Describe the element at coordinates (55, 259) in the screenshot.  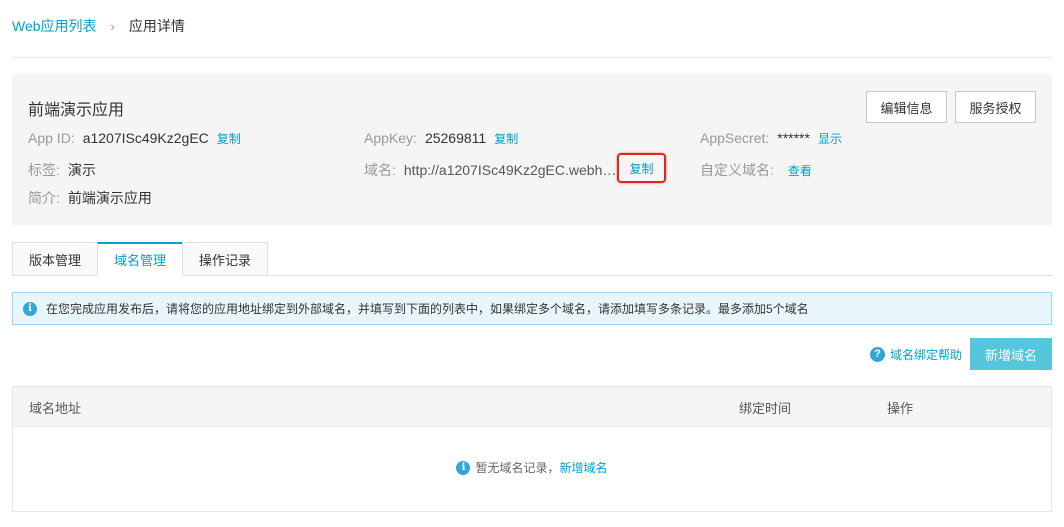
I see `tab-version-management: 版本管理` at that location.